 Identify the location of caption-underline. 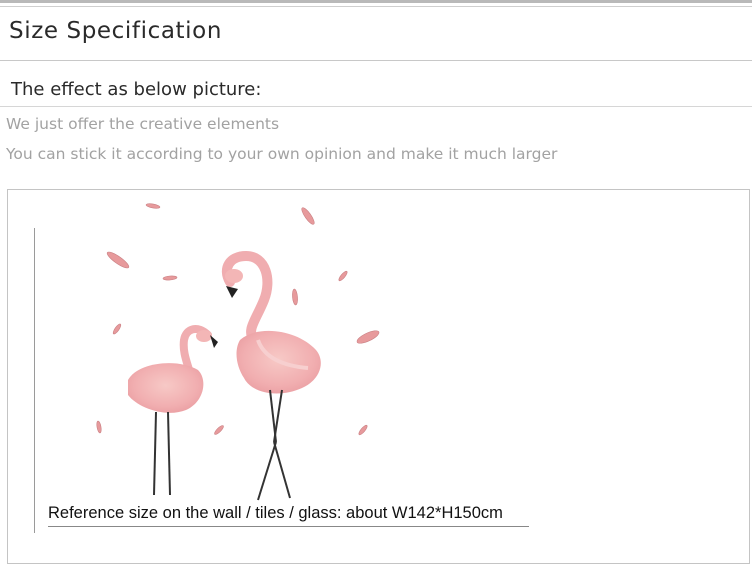
(288, 526).